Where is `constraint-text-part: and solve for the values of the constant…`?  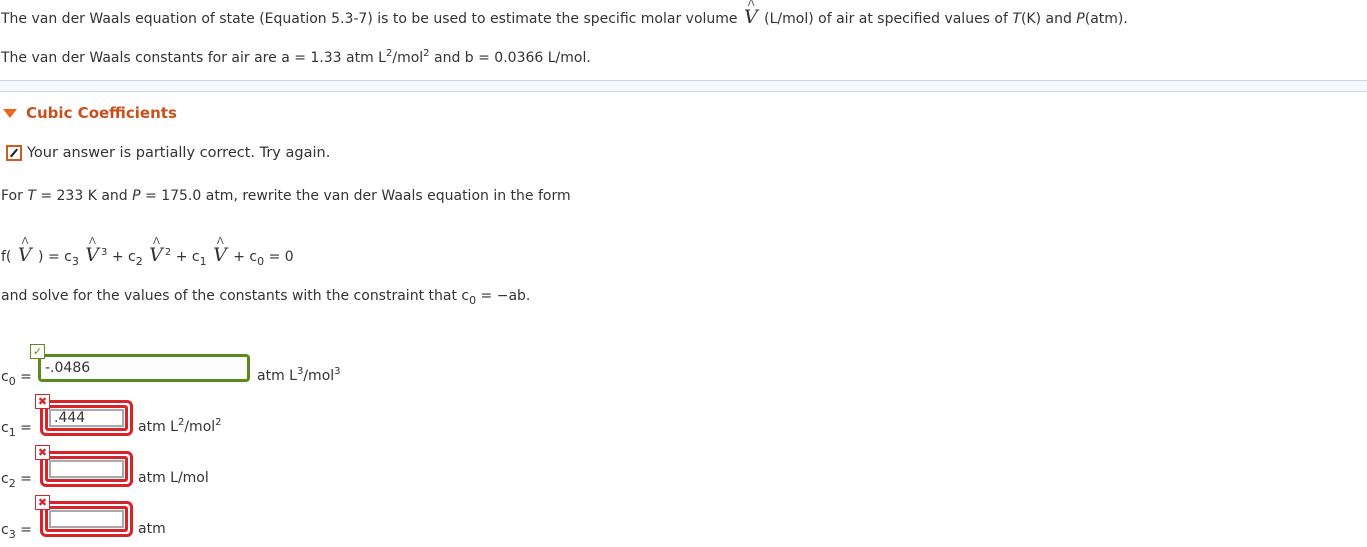 constraint-text-part: and solve for the values of the constant… is located at coordinates (235, 296).